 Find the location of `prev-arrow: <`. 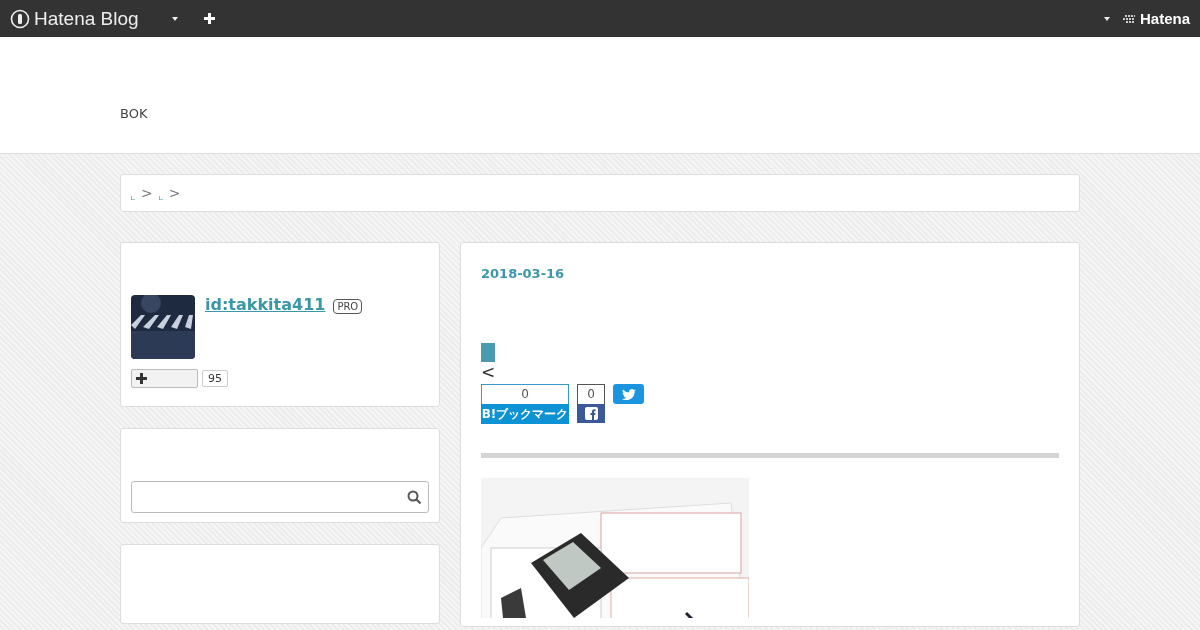

prev-arrow: < is located at coordinates (770, 372).